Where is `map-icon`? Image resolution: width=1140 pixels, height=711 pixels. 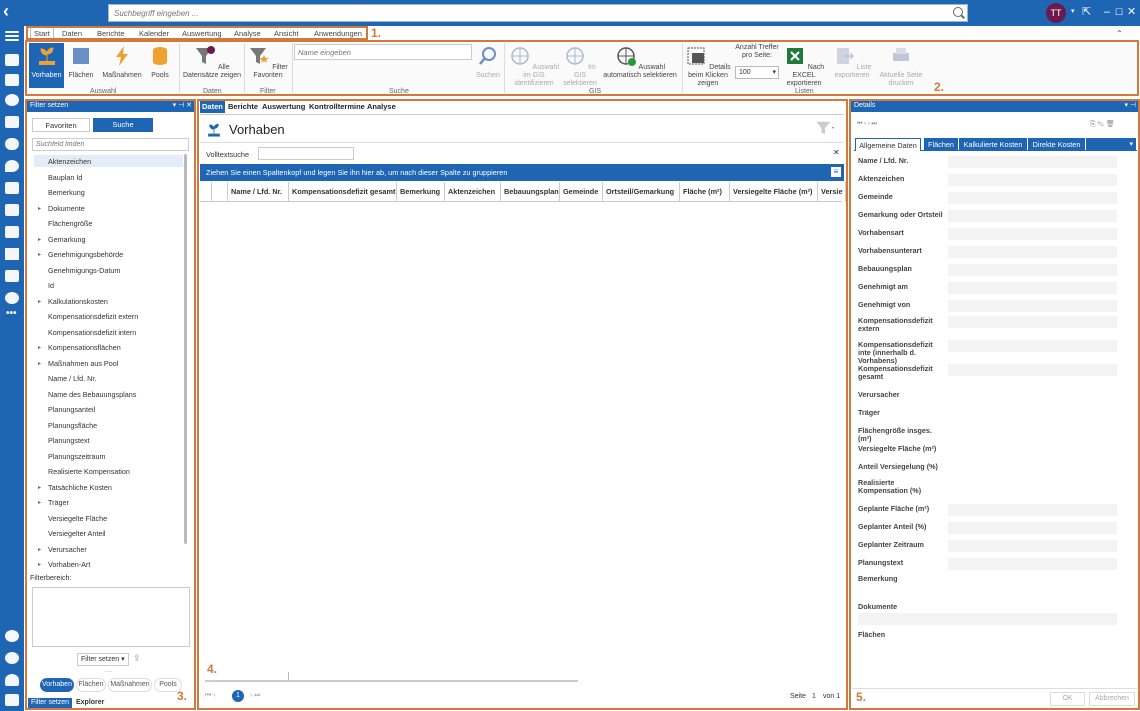 map-icon is located at coordinates (12, 80).